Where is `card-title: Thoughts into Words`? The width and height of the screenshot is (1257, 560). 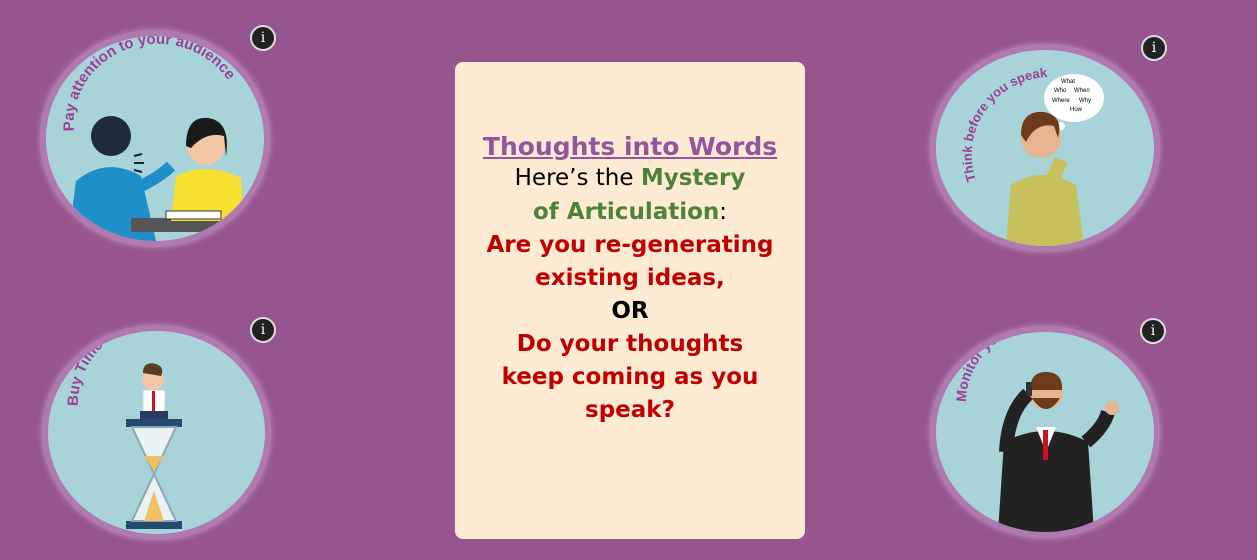 card-title: Thoughts into Words is located at coordinates (630, 146).